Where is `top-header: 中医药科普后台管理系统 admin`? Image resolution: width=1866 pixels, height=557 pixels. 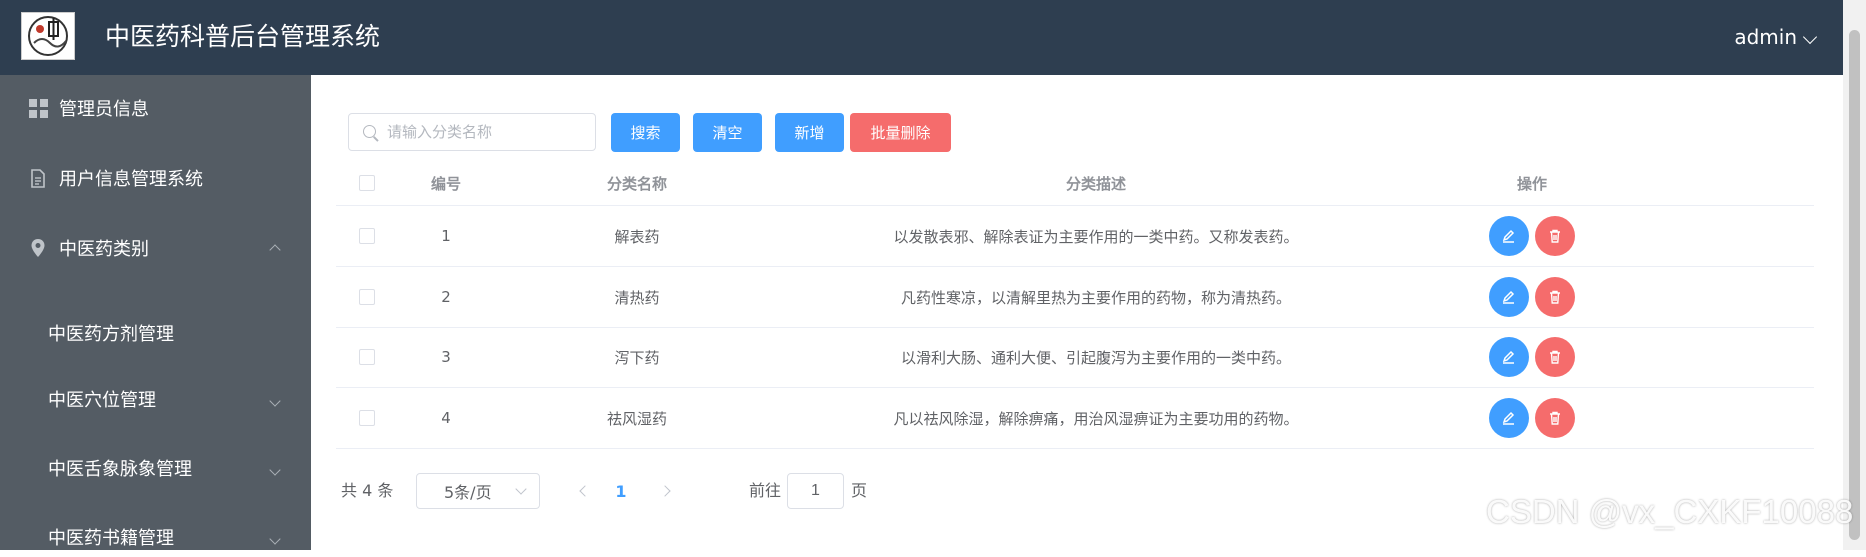
top-header: 中医药科普后台管理系统 admin is located at coordinates (921, 37).